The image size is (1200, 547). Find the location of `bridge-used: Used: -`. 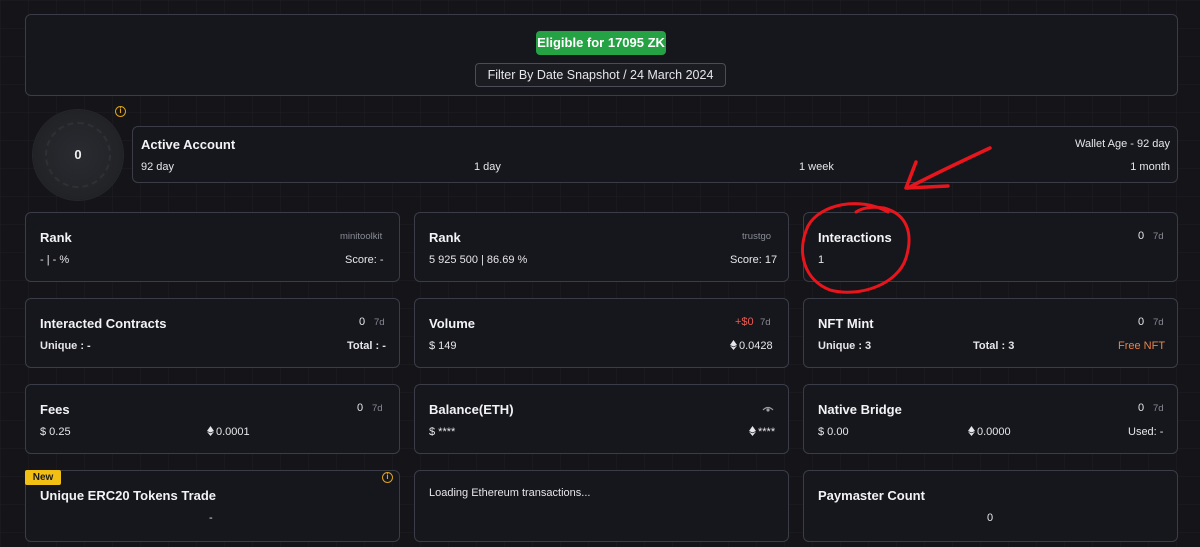

bridge-used: Used: - is located at coordinates (1146, 432).